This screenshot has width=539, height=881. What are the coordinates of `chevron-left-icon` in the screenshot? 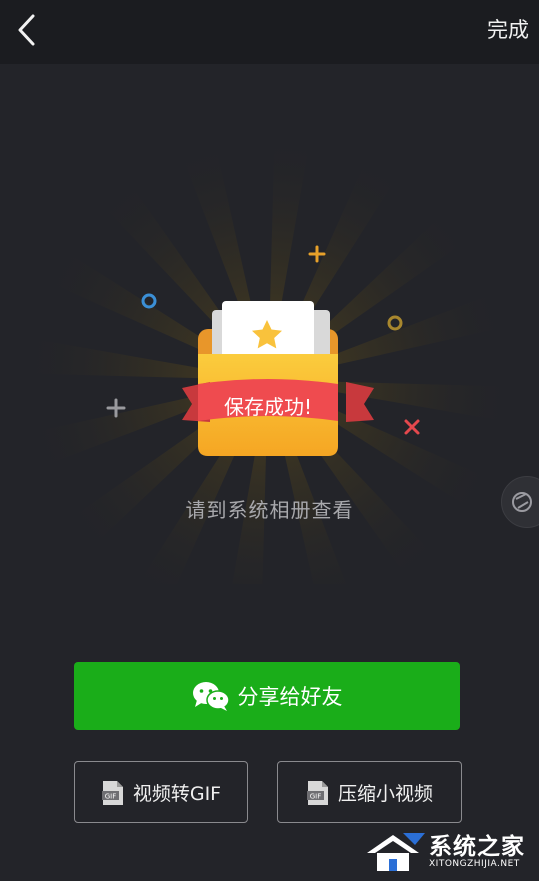 It's located at (26, 30).